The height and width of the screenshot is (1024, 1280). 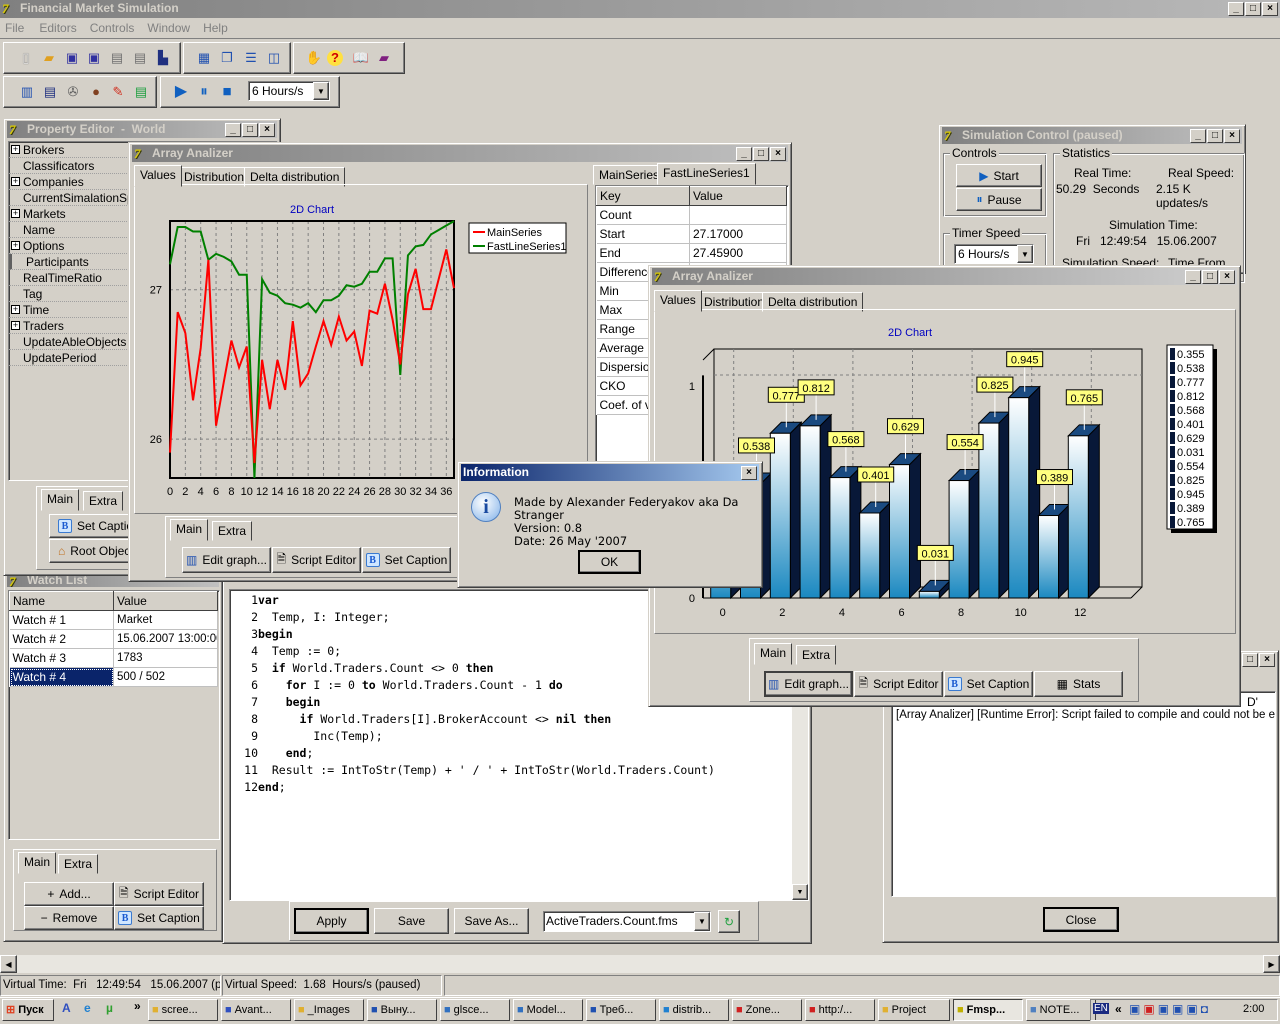 What do you see at coordinates (113, 639) in the screenshot?
I see `watch-row: Watch # 2 15.06.2007 13:00:00` at bounding box center [113, 639].